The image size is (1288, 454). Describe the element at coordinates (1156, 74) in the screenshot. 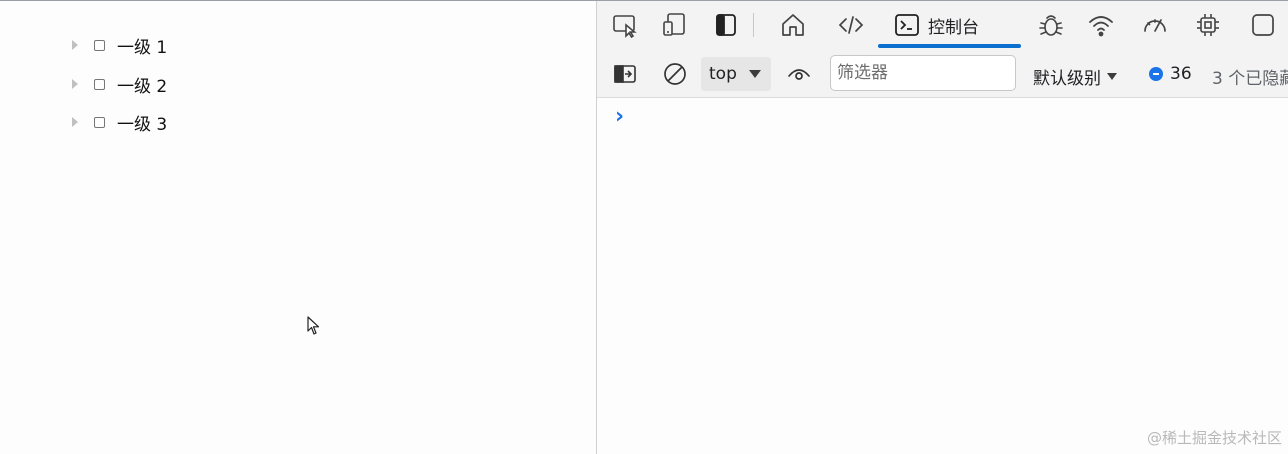

I see `message-icon` at that location.